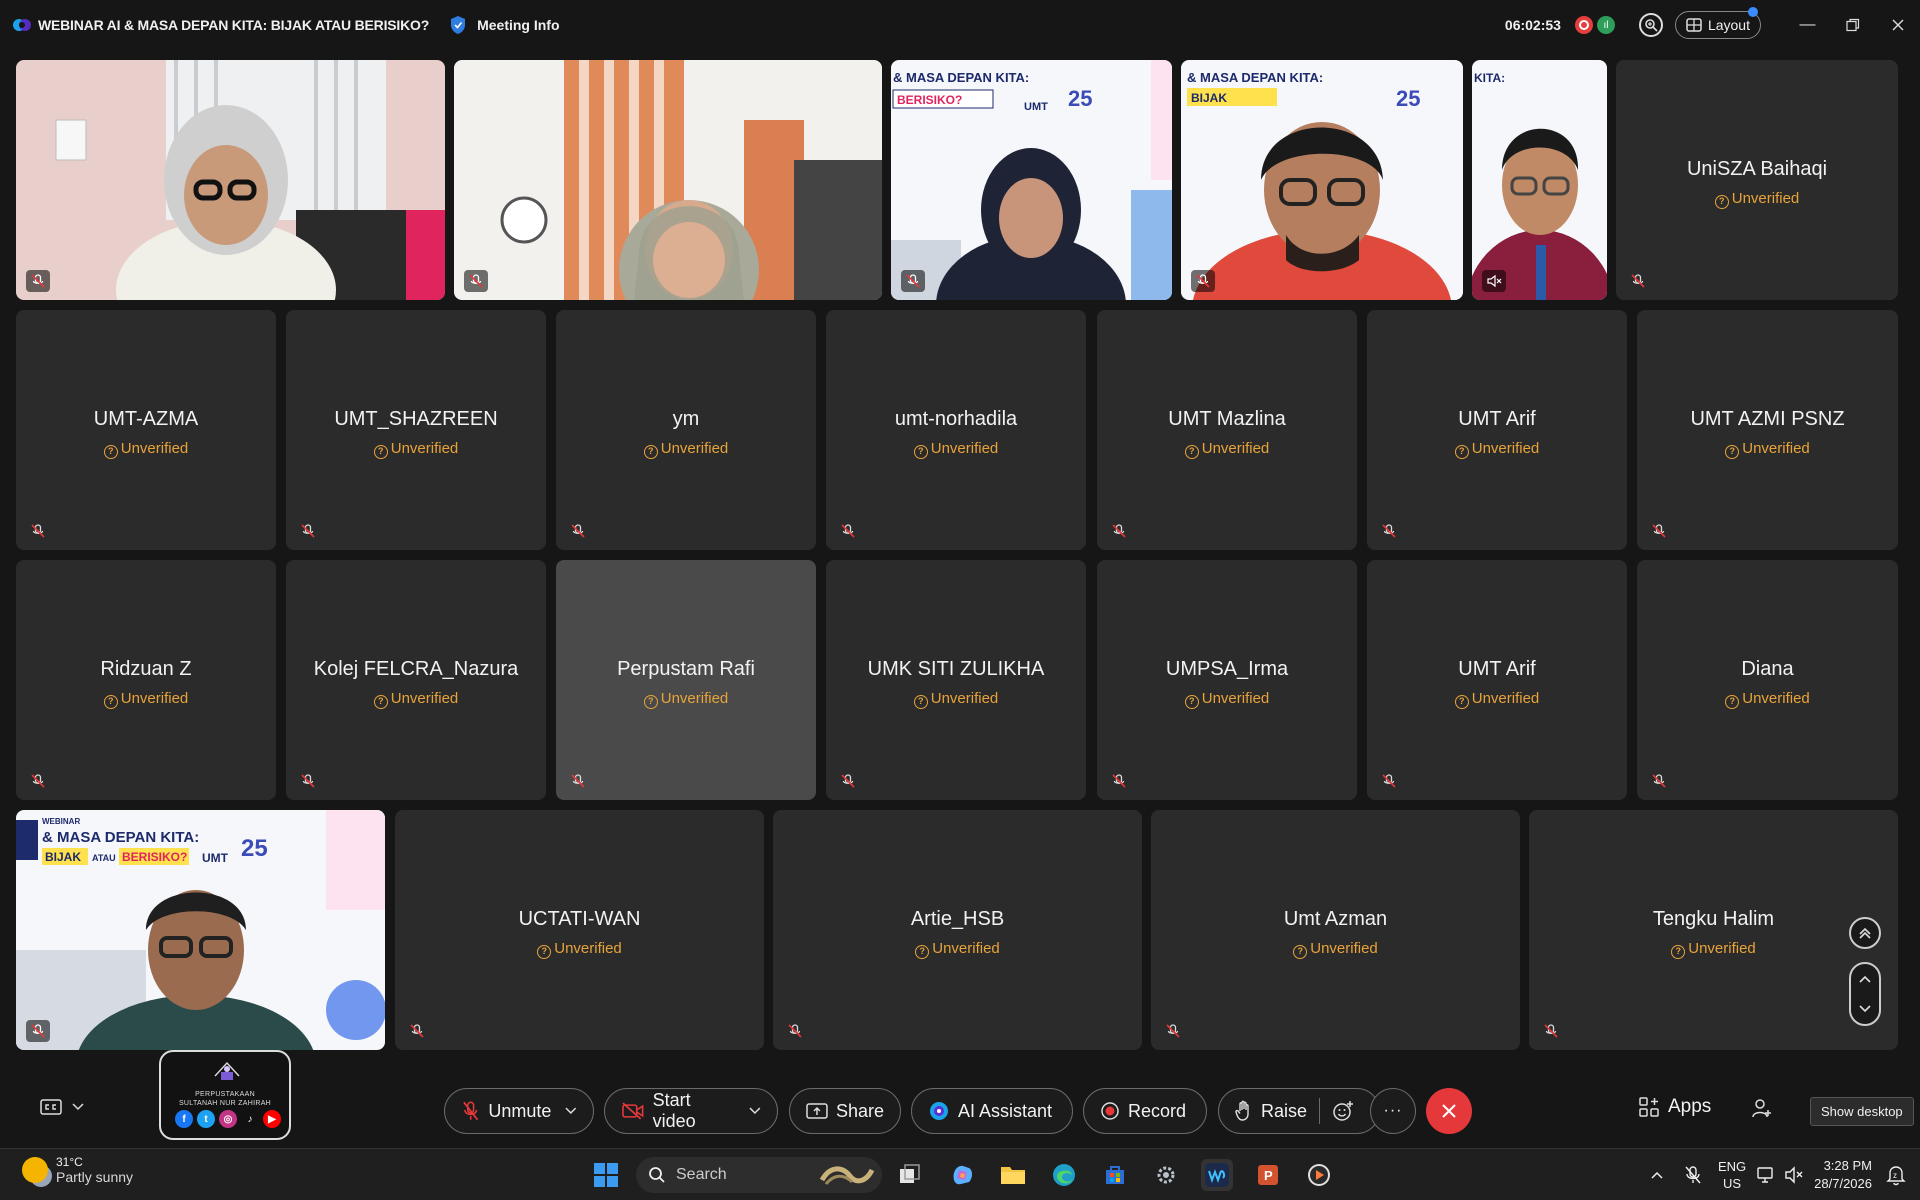  Describe the element at coordinates (1717, 23) in the screenshot. I see `layout-button: Layout` at that location.